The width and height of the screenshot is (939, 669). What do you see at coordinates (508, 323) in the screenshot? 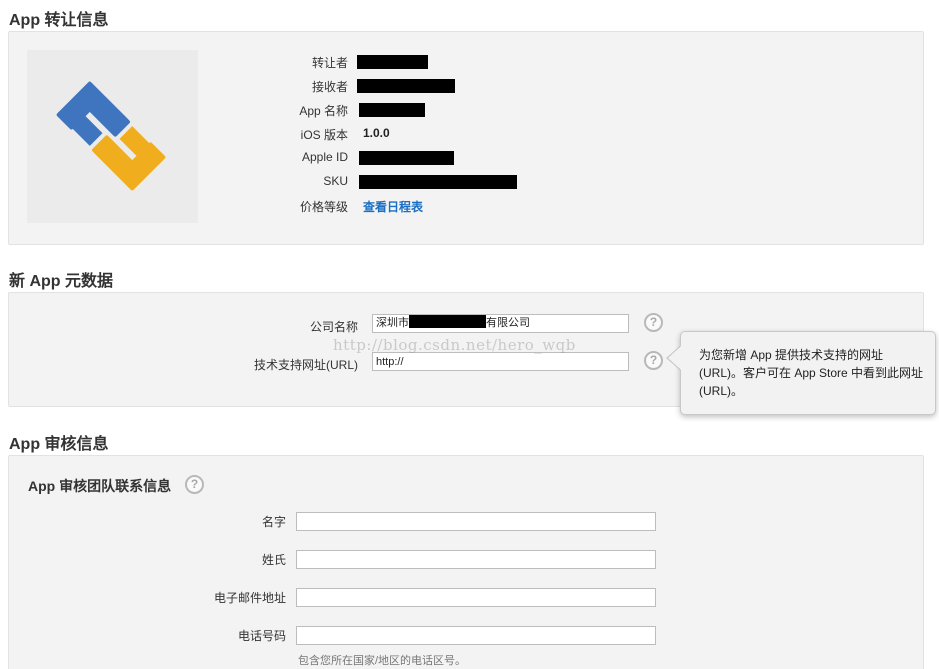
I see `company-name-suffix: 有限公司` at bounding box center [508, 323].